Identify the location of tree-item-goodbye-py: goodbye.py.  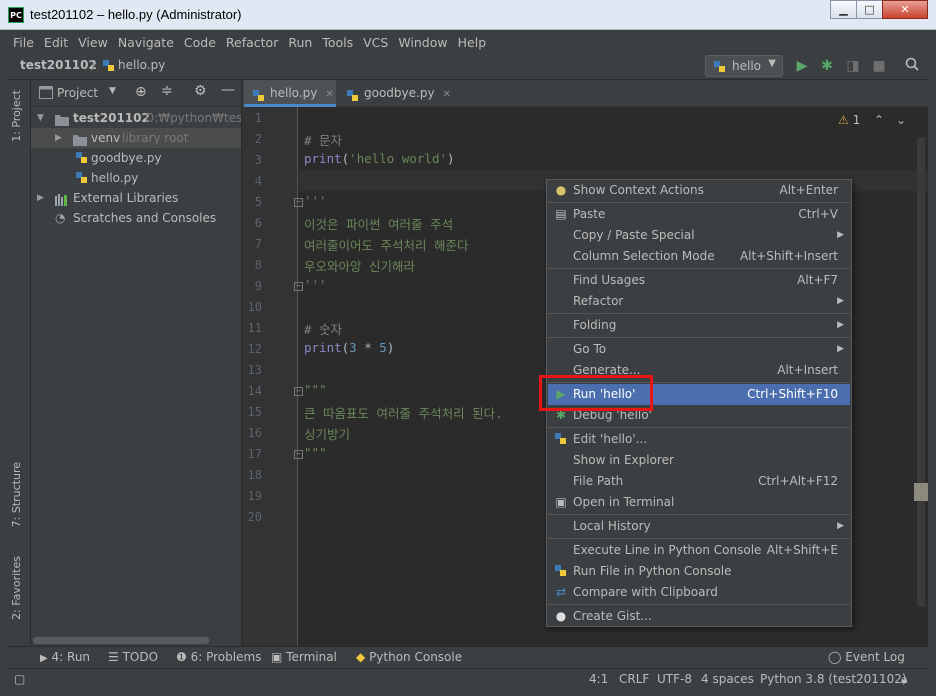
(136, 158).